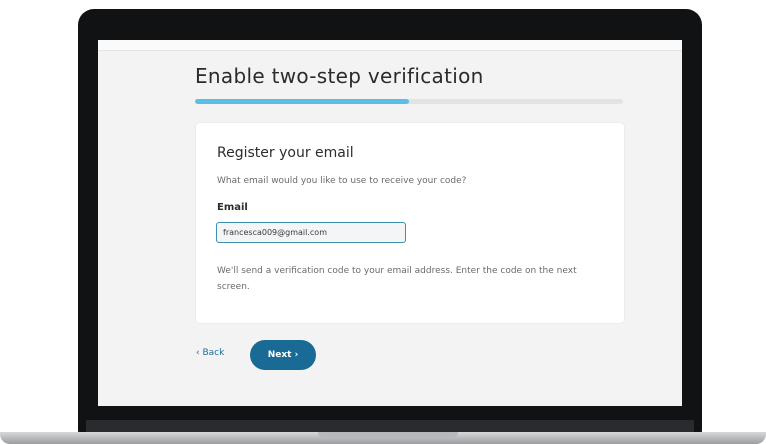  What do you see at coordinates (285, 153) in the screenshot?
I see `card-title: Register your email` at bounding box center [285, 153].